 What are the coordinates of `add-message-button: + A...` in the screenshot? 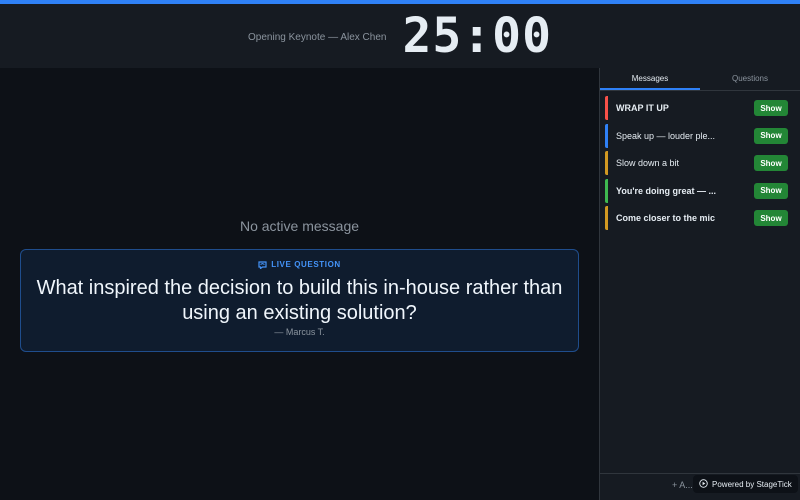 It's located at (682, 485).